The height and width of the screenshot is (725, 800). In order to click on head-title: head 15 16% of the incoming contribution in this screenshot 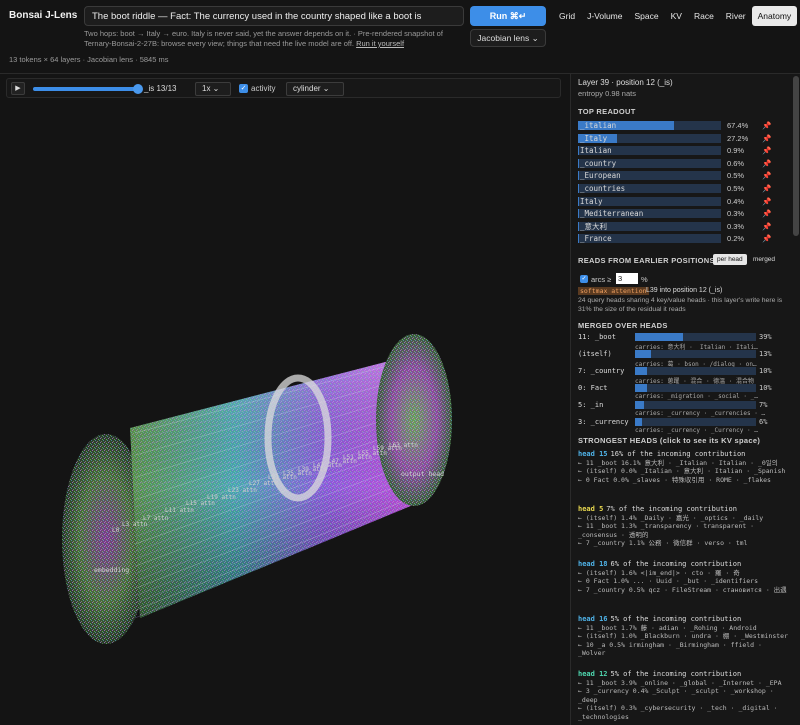, I will do `click(684, 454)`.